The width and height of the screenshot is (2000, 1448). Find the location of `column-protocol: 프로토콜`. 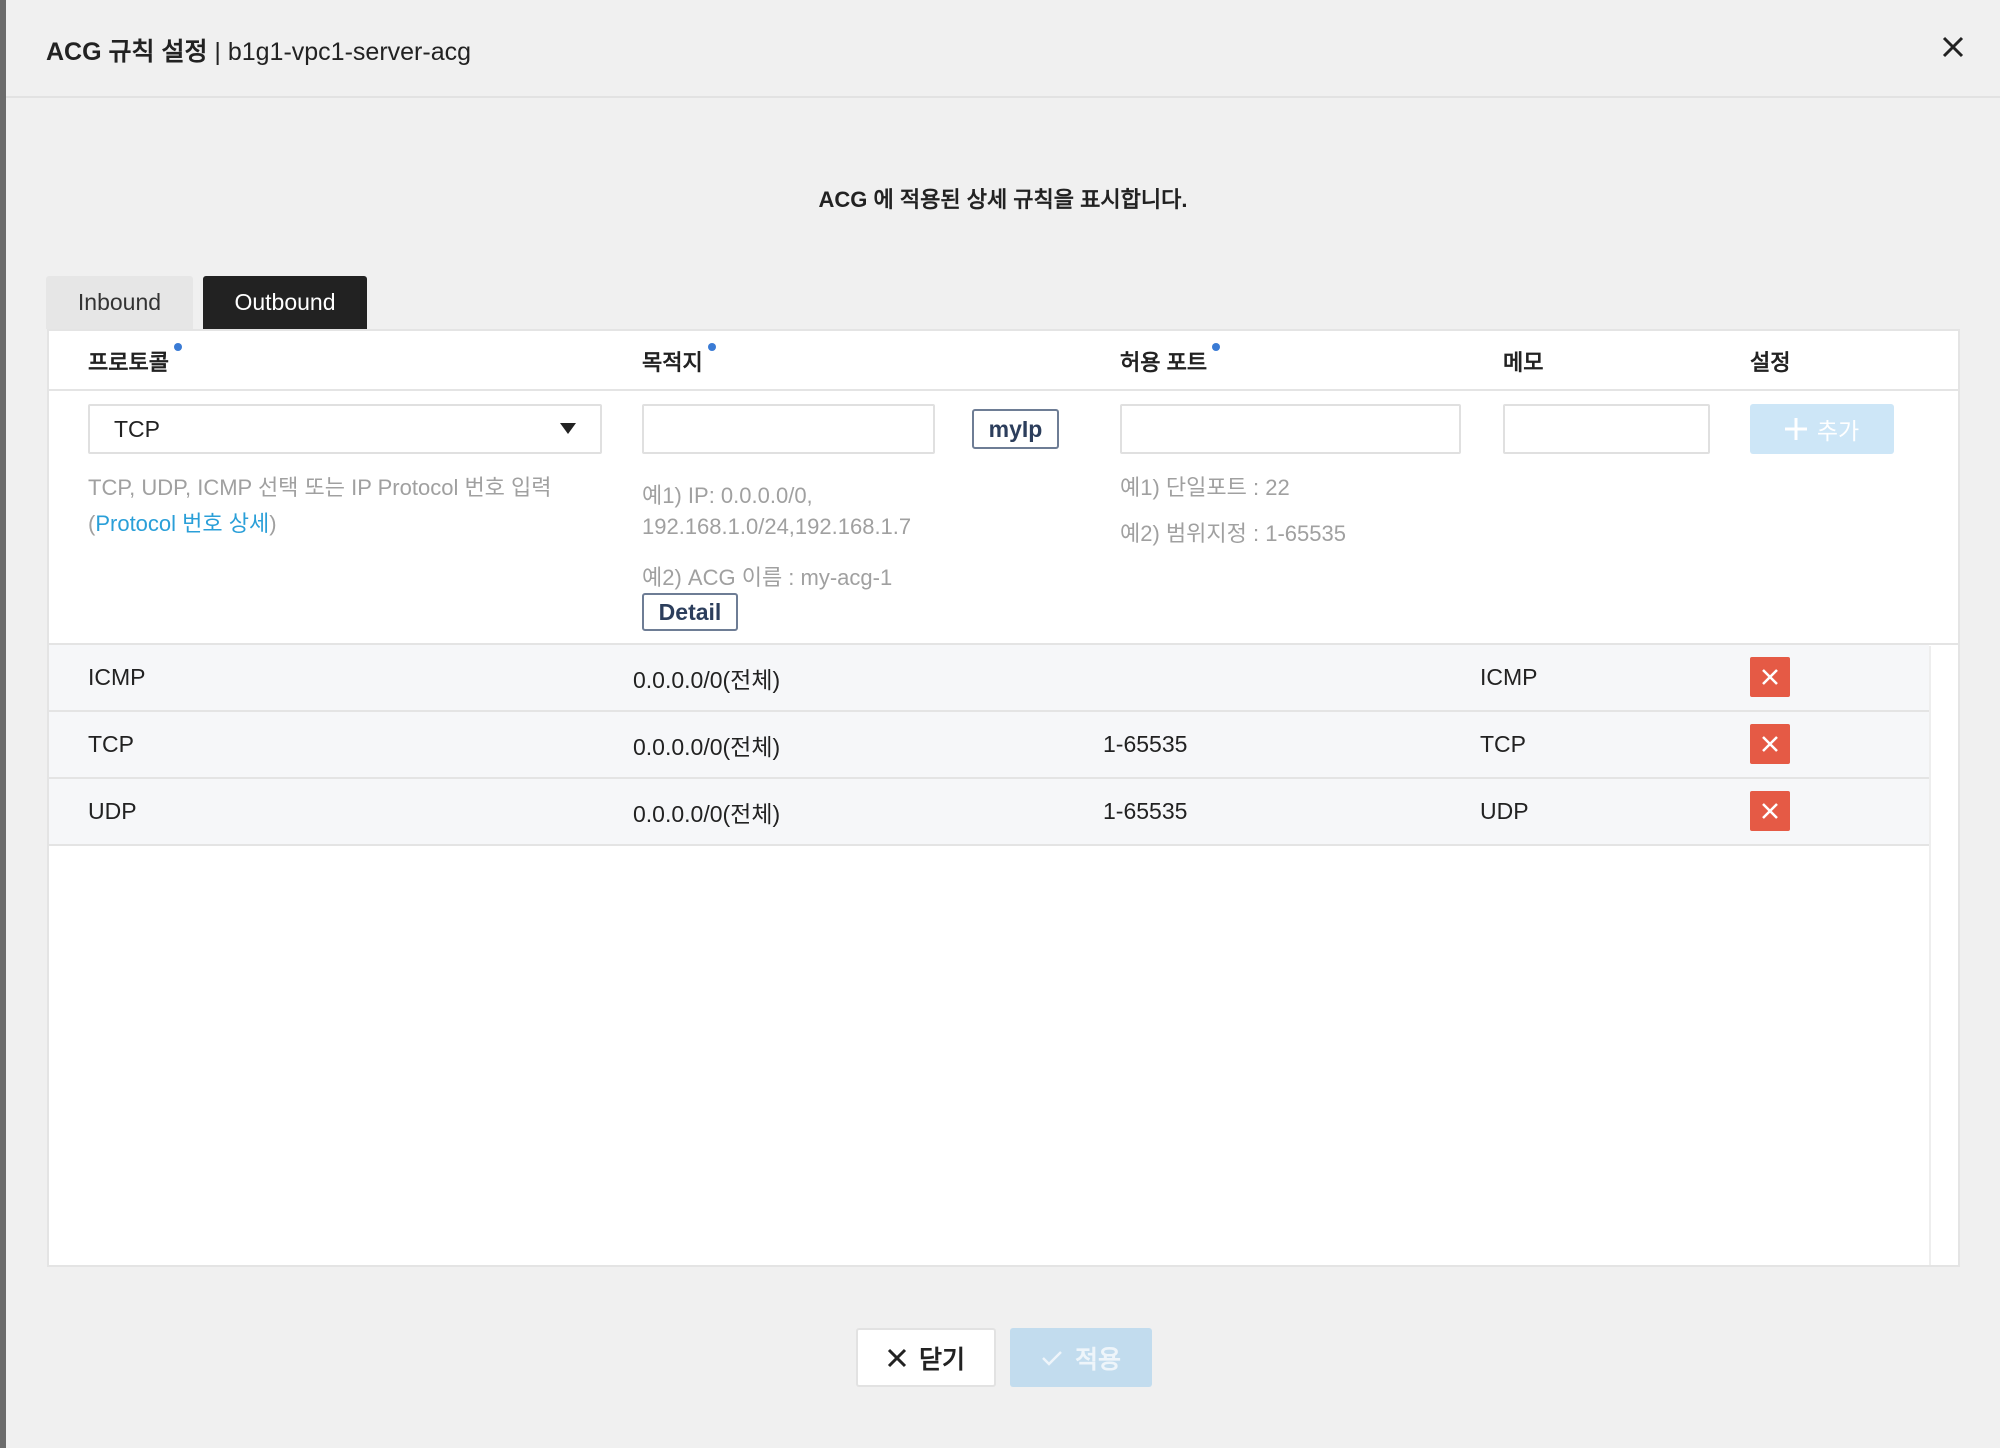

column-protocol: 프로토콜 is located at coordinates (135, 360).